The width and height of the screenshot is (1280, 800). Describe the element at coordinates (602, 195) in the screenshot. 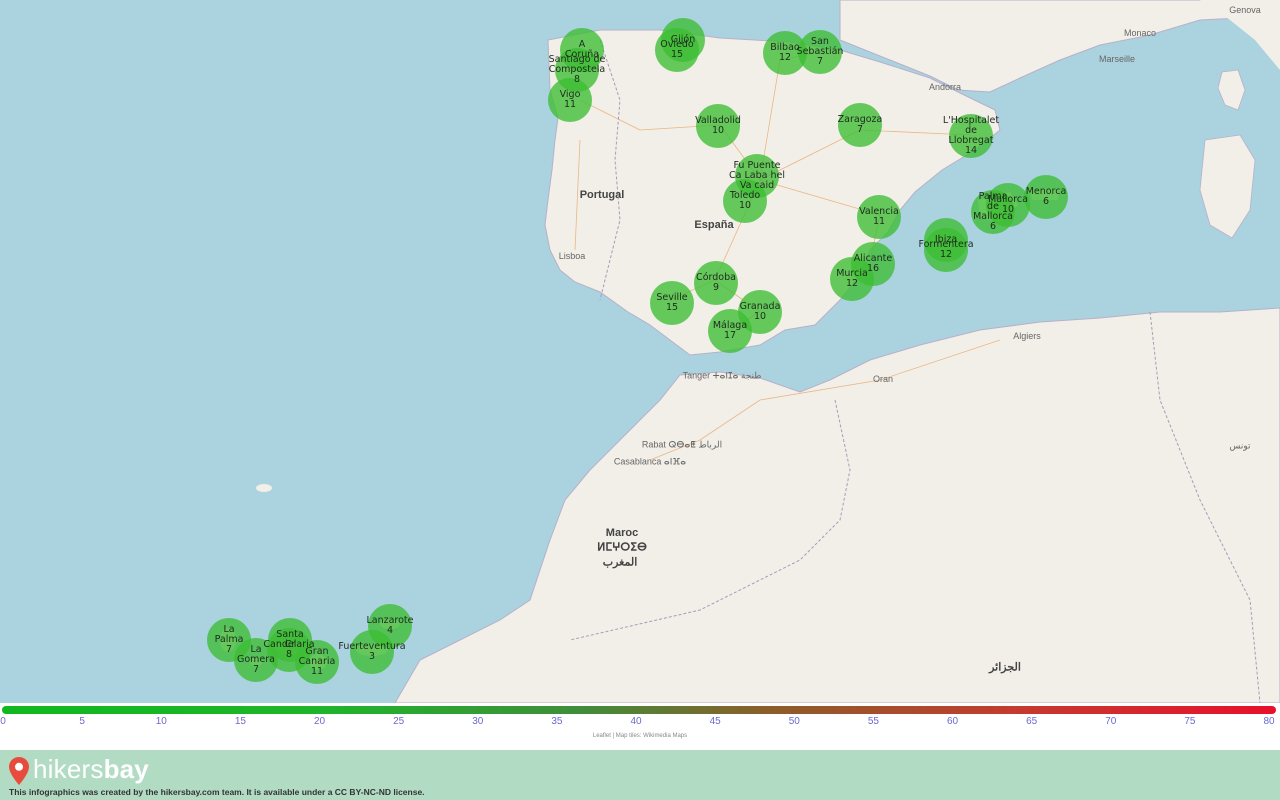

I see `country-label: Portugal` at that location.